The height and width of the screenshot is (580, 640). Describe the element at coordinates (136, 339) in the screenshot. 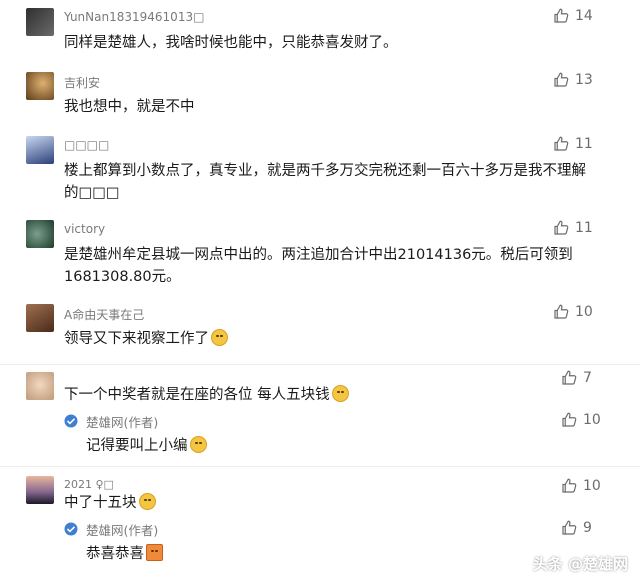

I see `comment-text-content: 领导又下来视察工作了` at that location.